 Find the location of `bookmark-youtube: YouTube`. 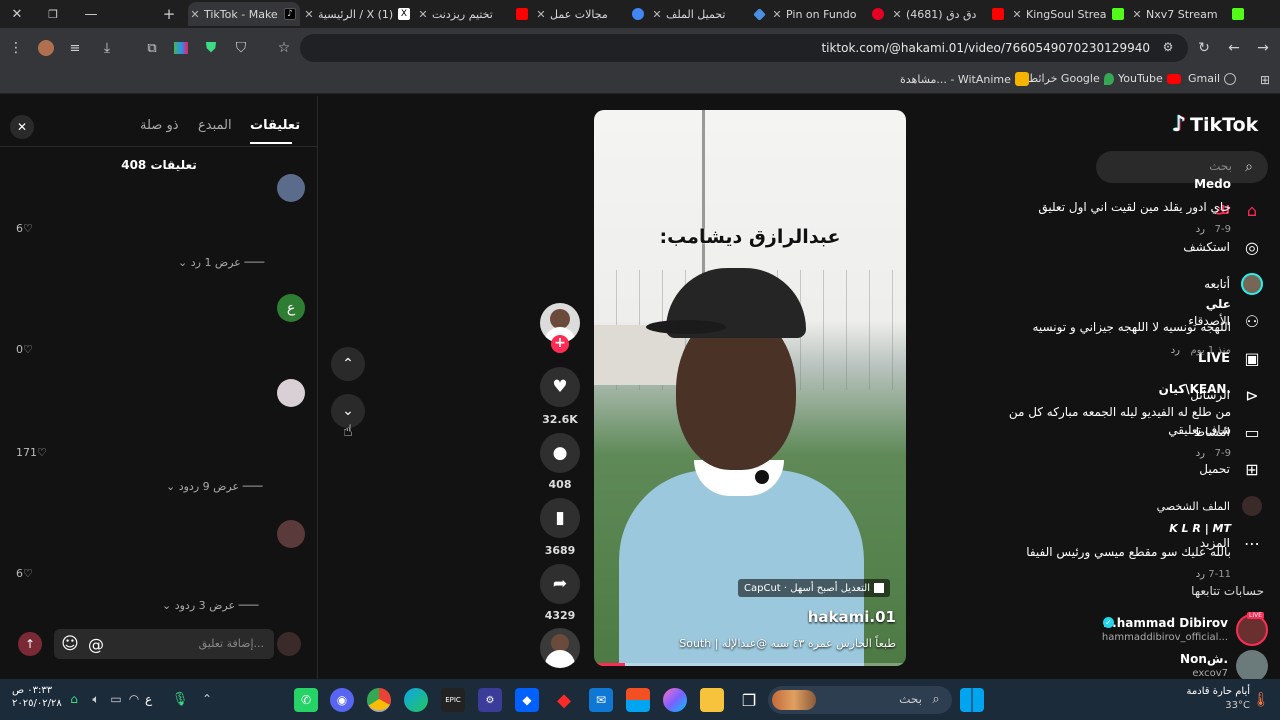

bookmark-youtube: YouTube is located at coordinates (1149, 78).